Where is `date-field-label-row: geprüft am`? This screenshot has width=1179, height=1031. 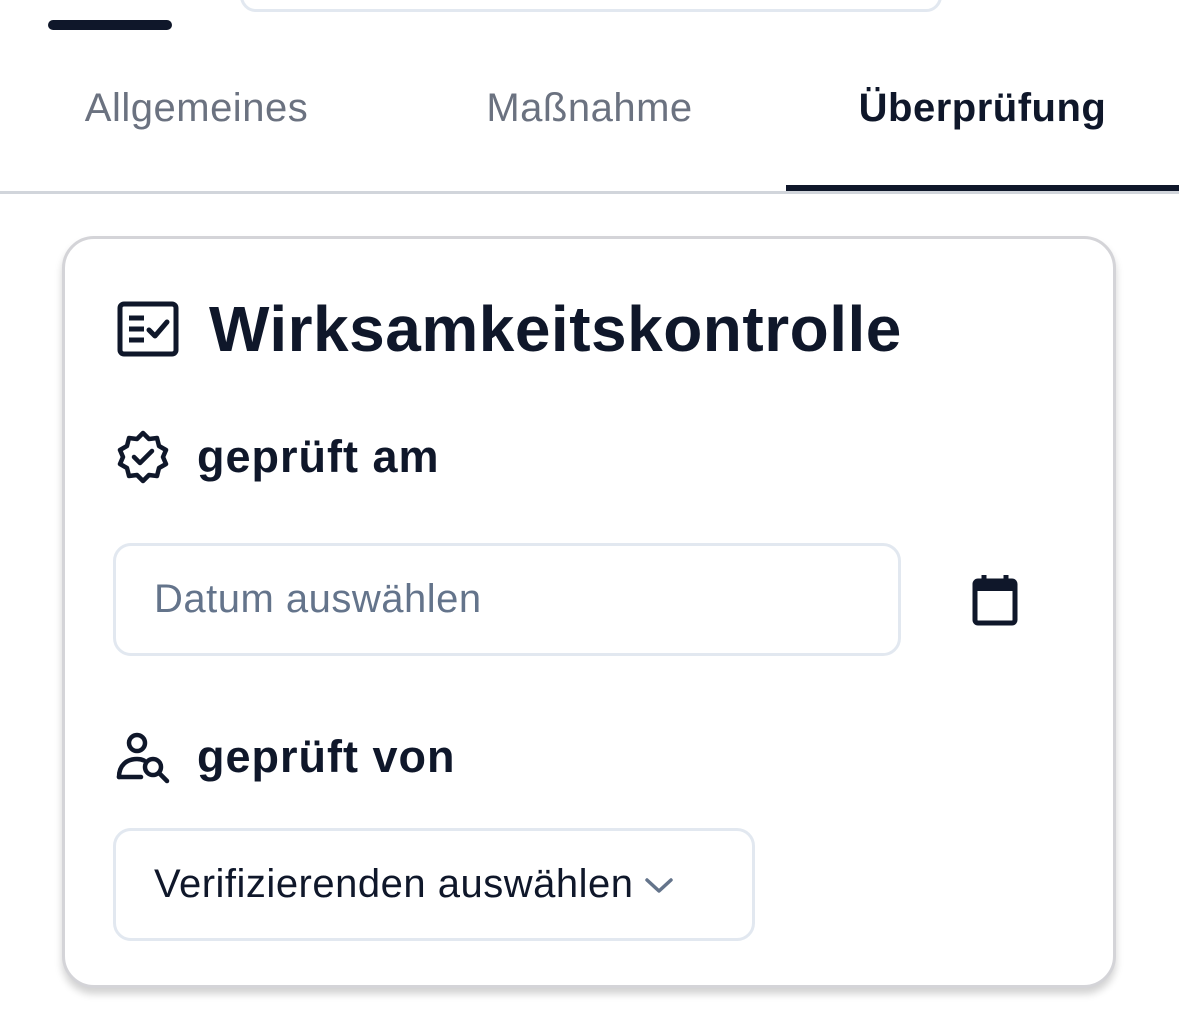
date-field-label-row: geprüft am is located at coordinates (277, 457).